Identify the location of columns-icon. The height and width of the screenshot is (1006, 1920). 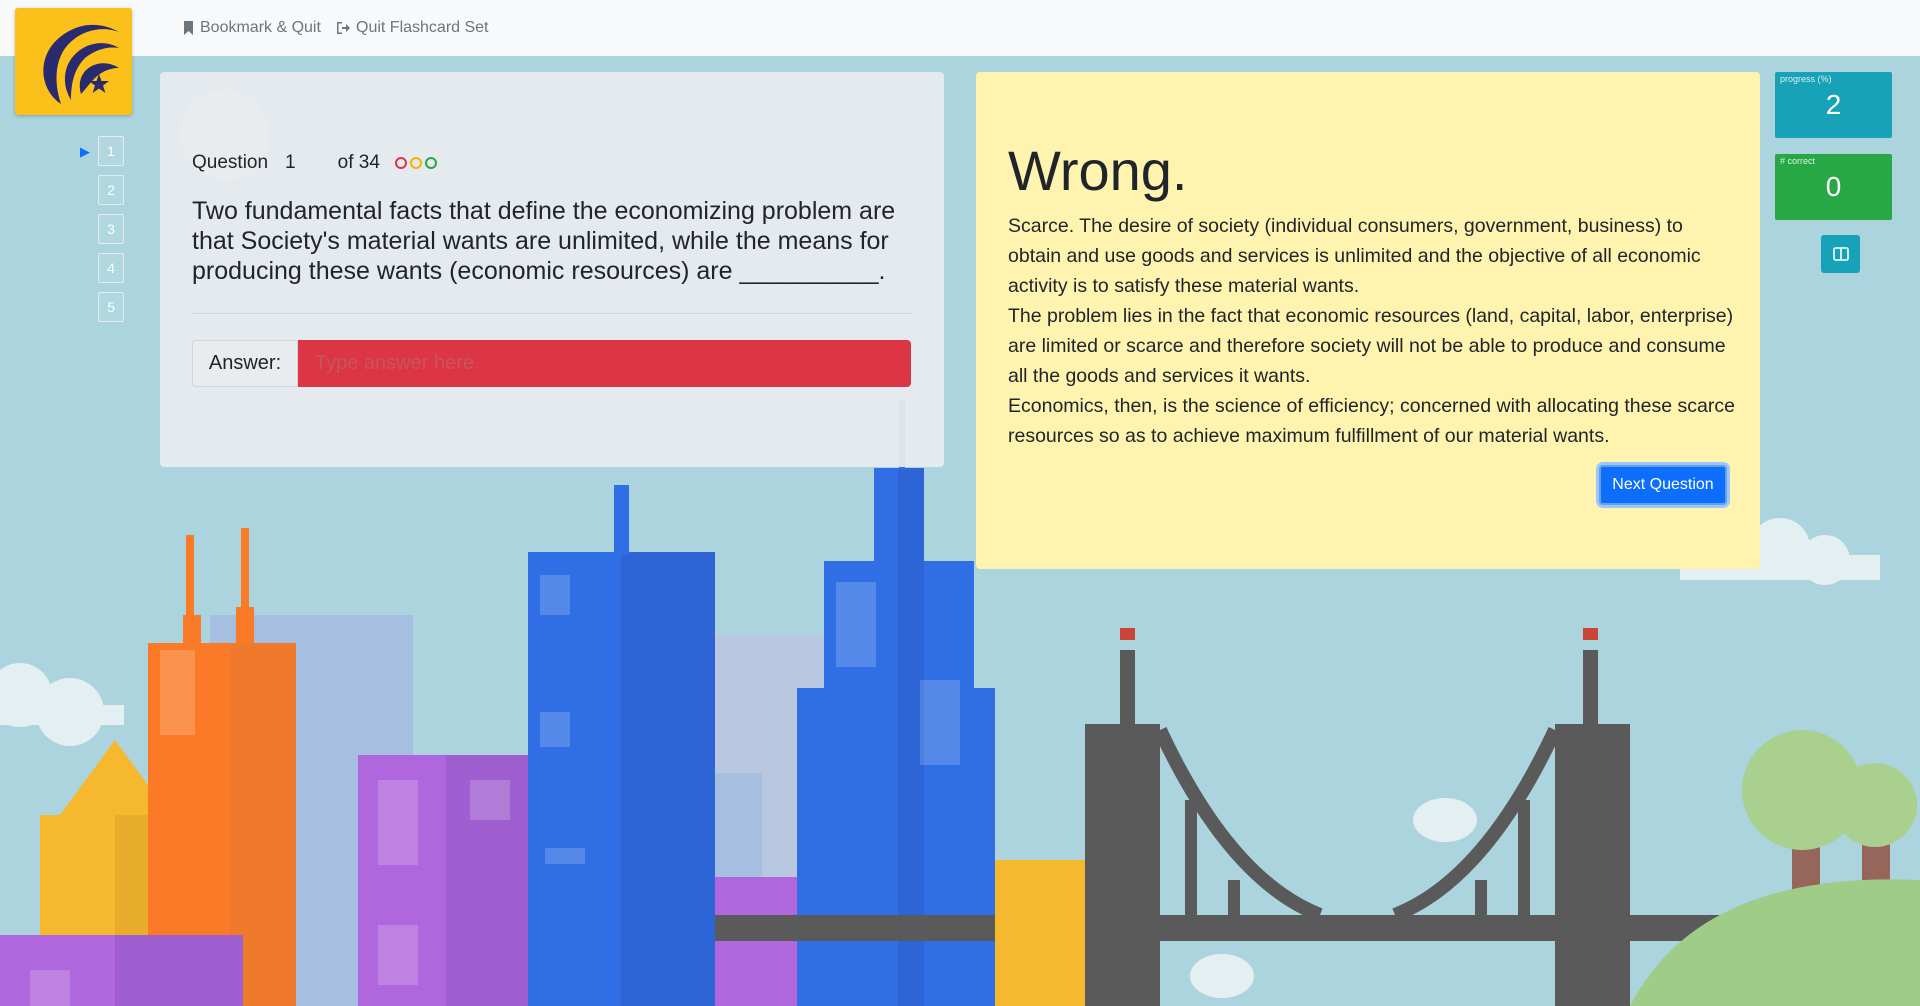
(1840, 254).